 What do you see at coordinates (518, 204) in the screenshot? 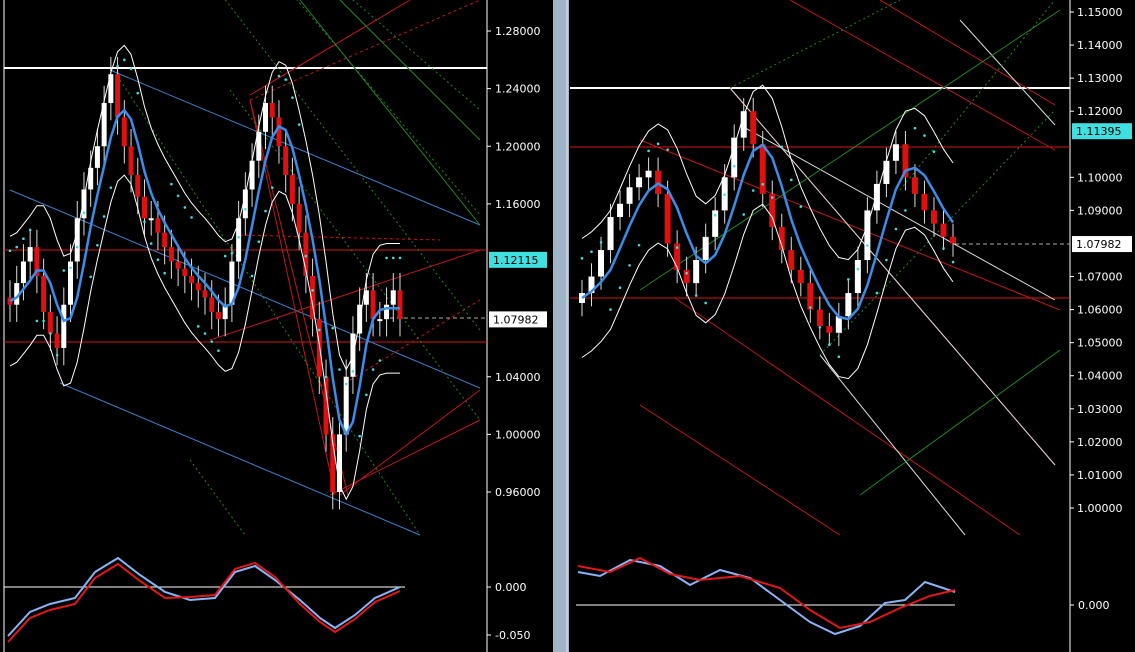
I see `price-tick-label: 1.16000` at bounding box center [518, 204].